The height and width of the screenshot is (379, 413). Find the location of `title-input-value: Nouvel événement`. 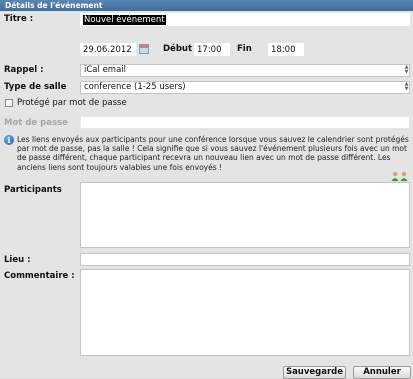

title-input-value: Nouvel événement is located at coordinates (124, 20).